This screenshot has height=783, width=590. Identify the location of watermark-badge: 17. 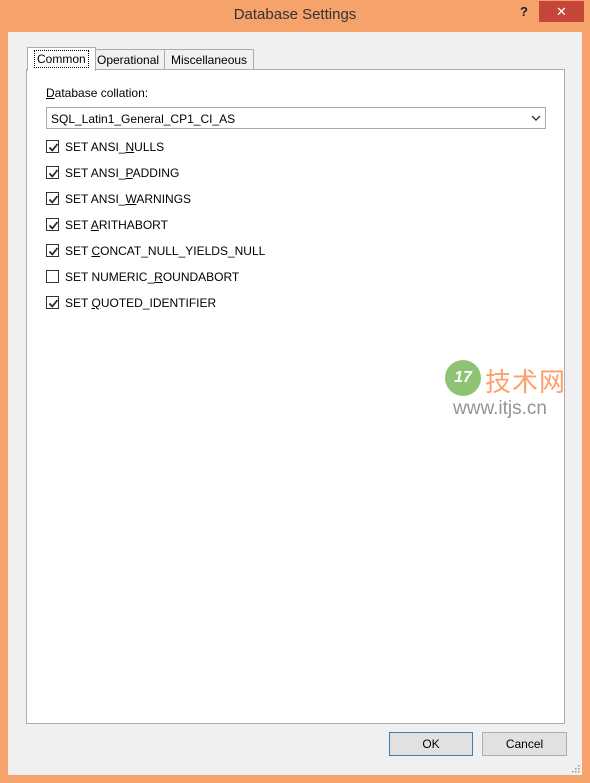
(463, 378).